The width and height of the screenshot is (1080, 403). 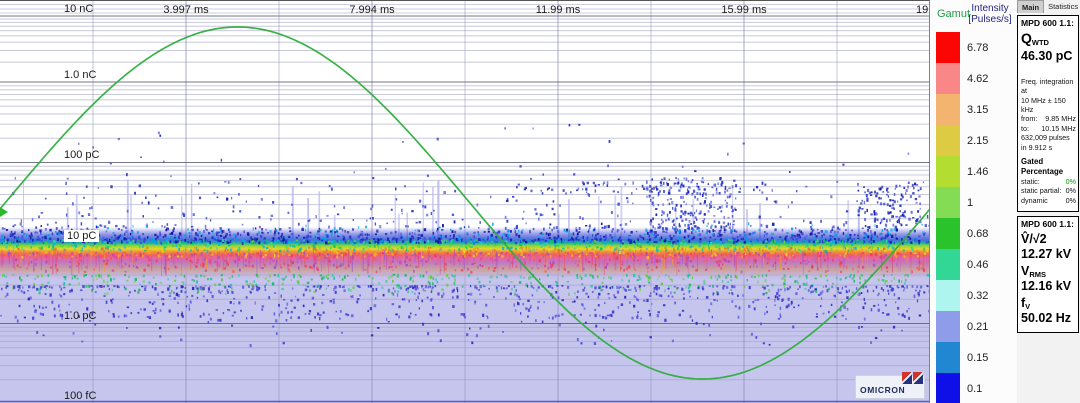 What do you see at coordinates (990, 8) in the screenshot?
I see `intensity-title: Intensity` at bounding box center [990, 8].